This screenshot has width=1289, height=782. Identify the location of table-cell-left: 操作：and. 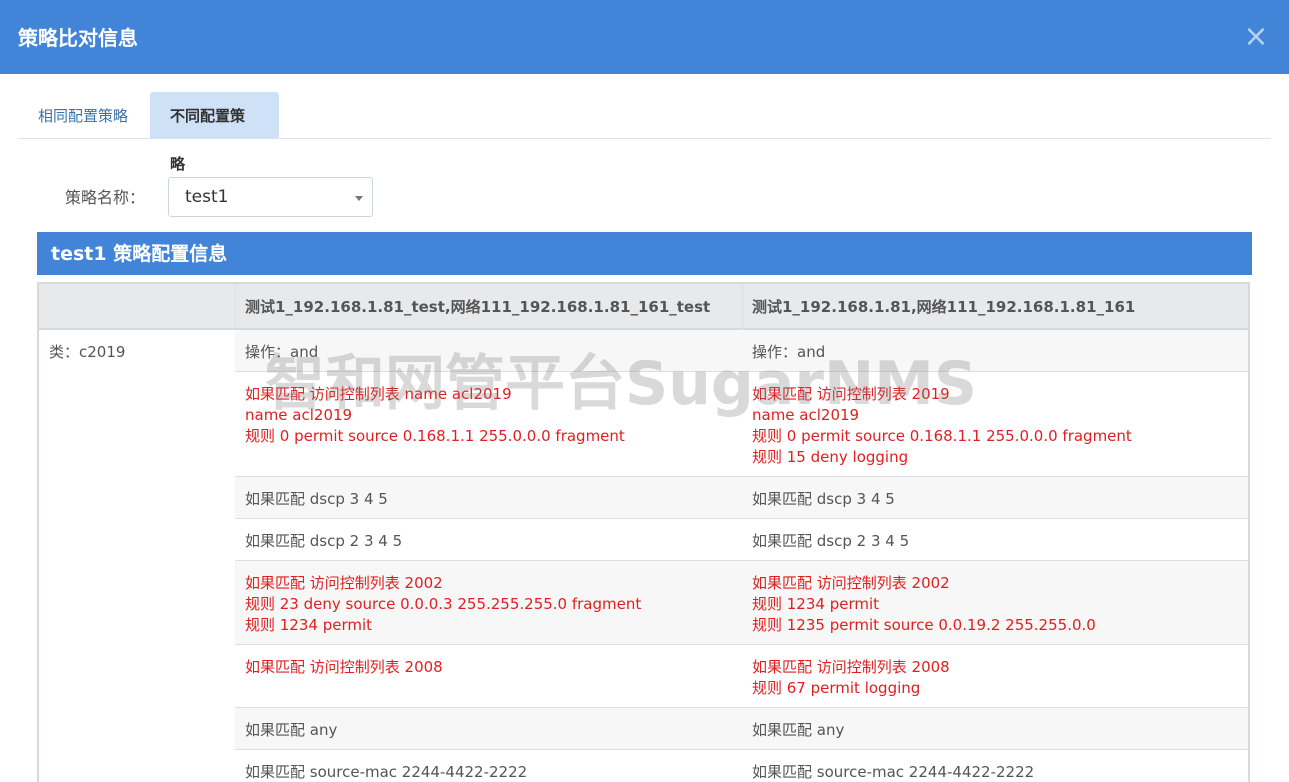
(488, 346).